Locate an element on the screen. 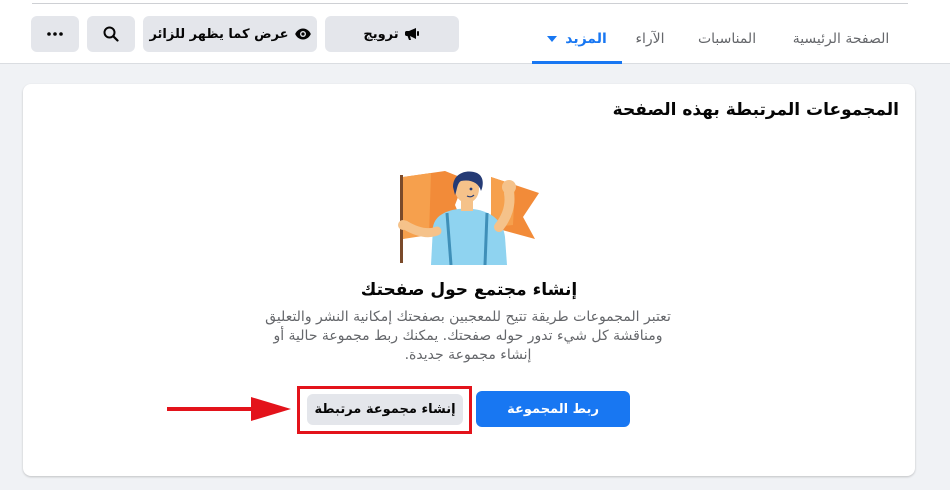 Image resolution: width=950 pixels, height=490 pixels. search-button is located at coordinates (111, 34).